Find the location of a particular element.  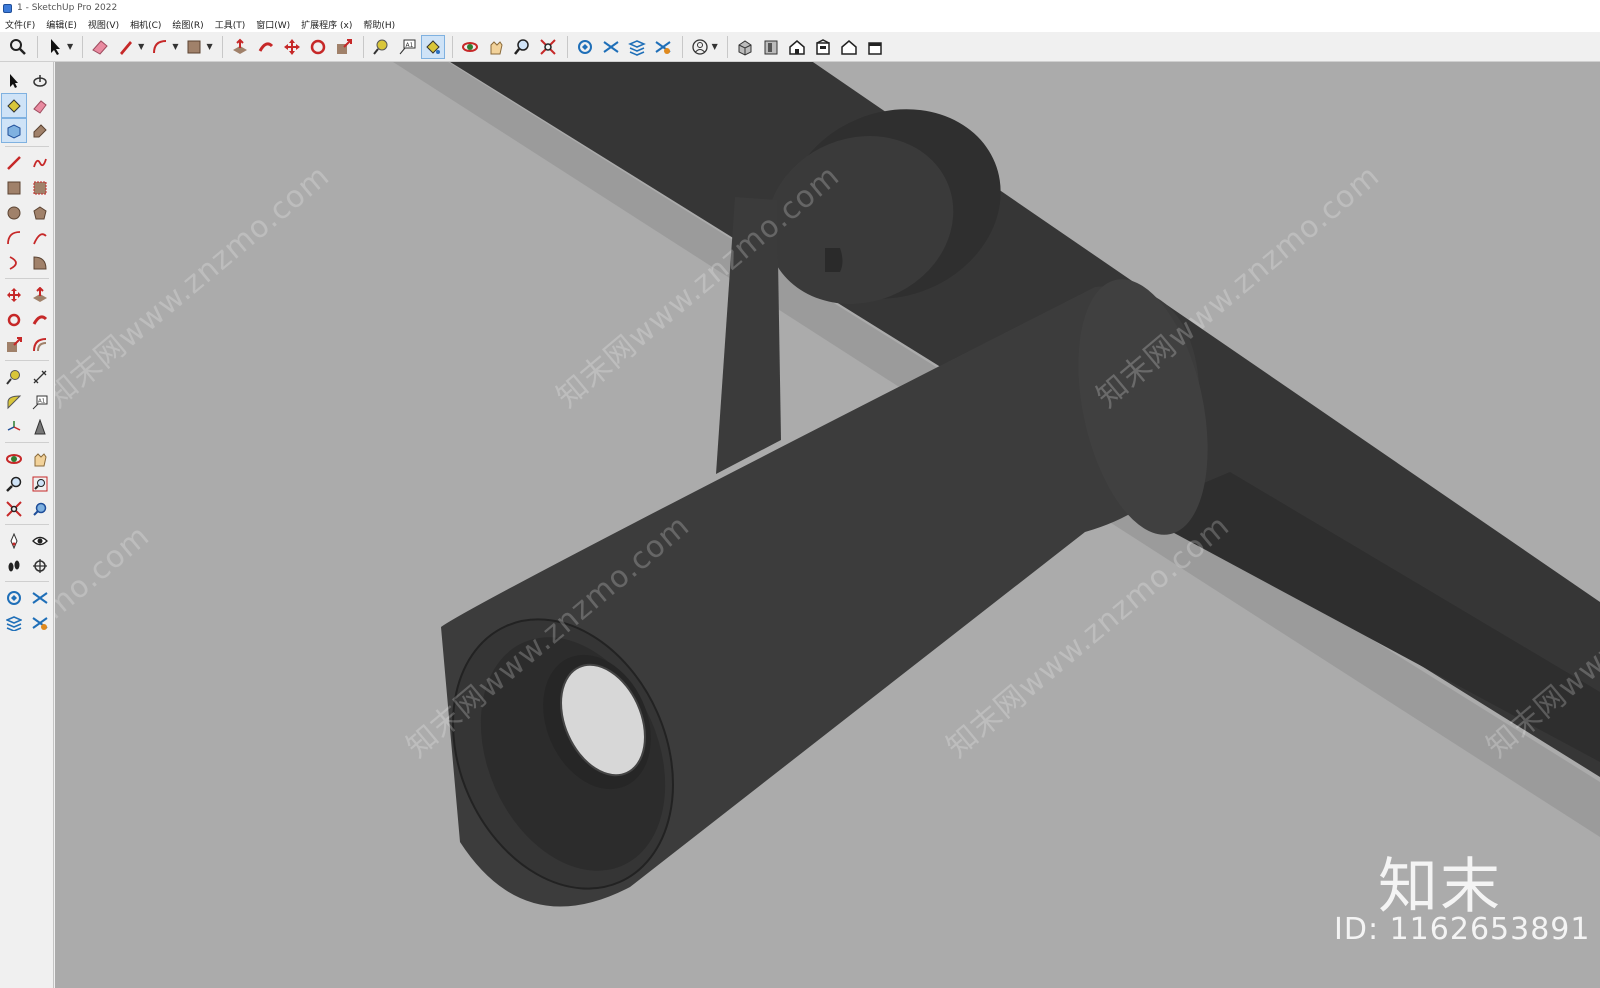

brand-id: ID: 1162653891 is located at coordinates (1462, 929).